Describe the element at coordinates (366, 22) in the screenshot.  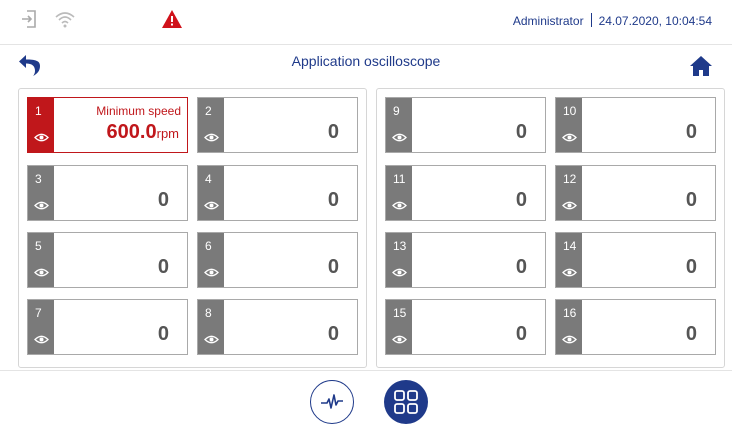
I see `status-bar: Administrator 24.07.2020, 10:04:54` at that location.